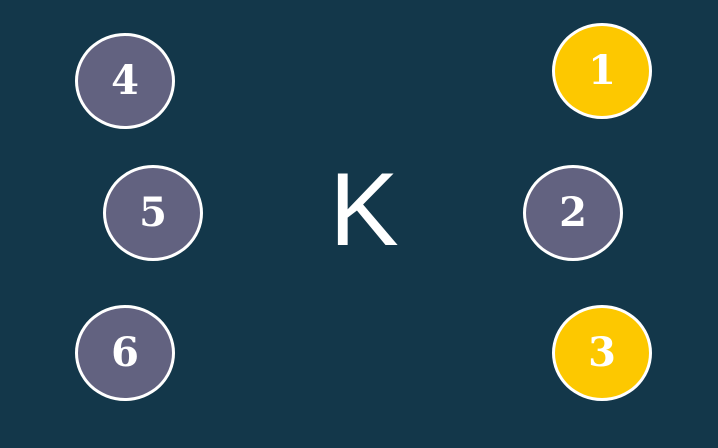 The width and height of the screenshot is (718, 448). I want to click on dot-number: 5, so click(153, 212).